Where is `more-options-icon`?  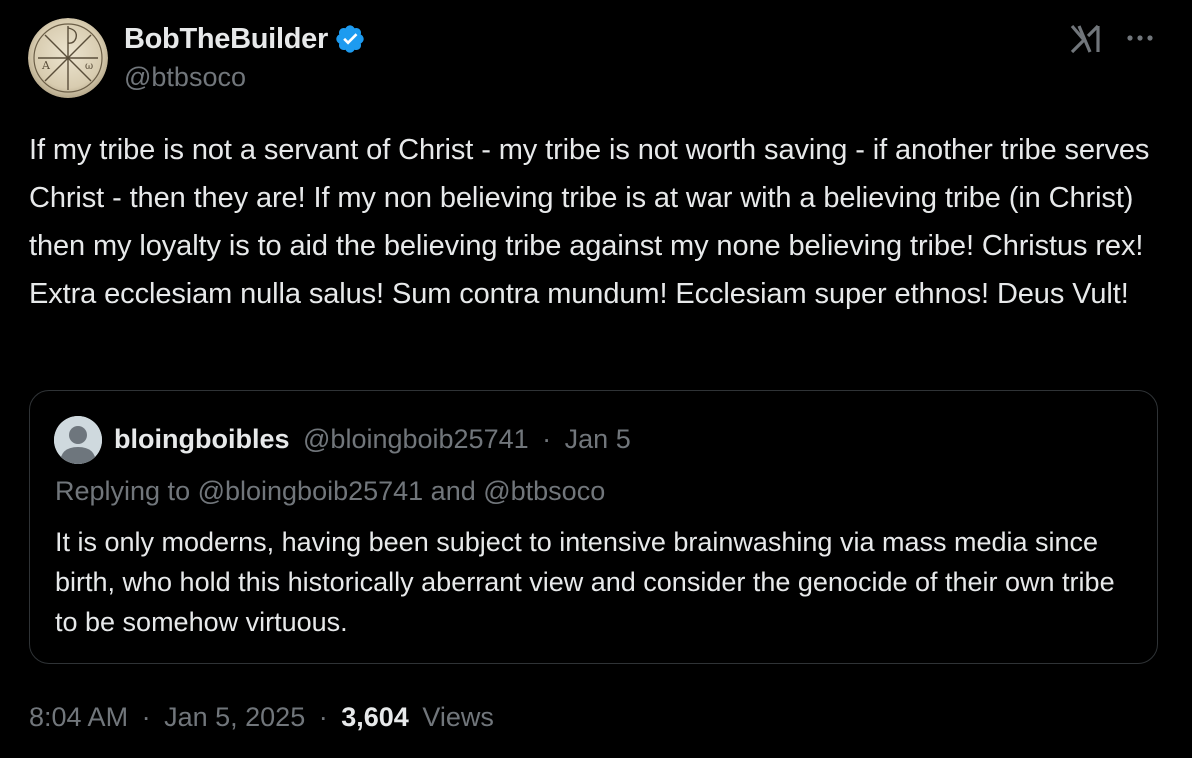
more-options-icon is located at coordinates (1140, 38).